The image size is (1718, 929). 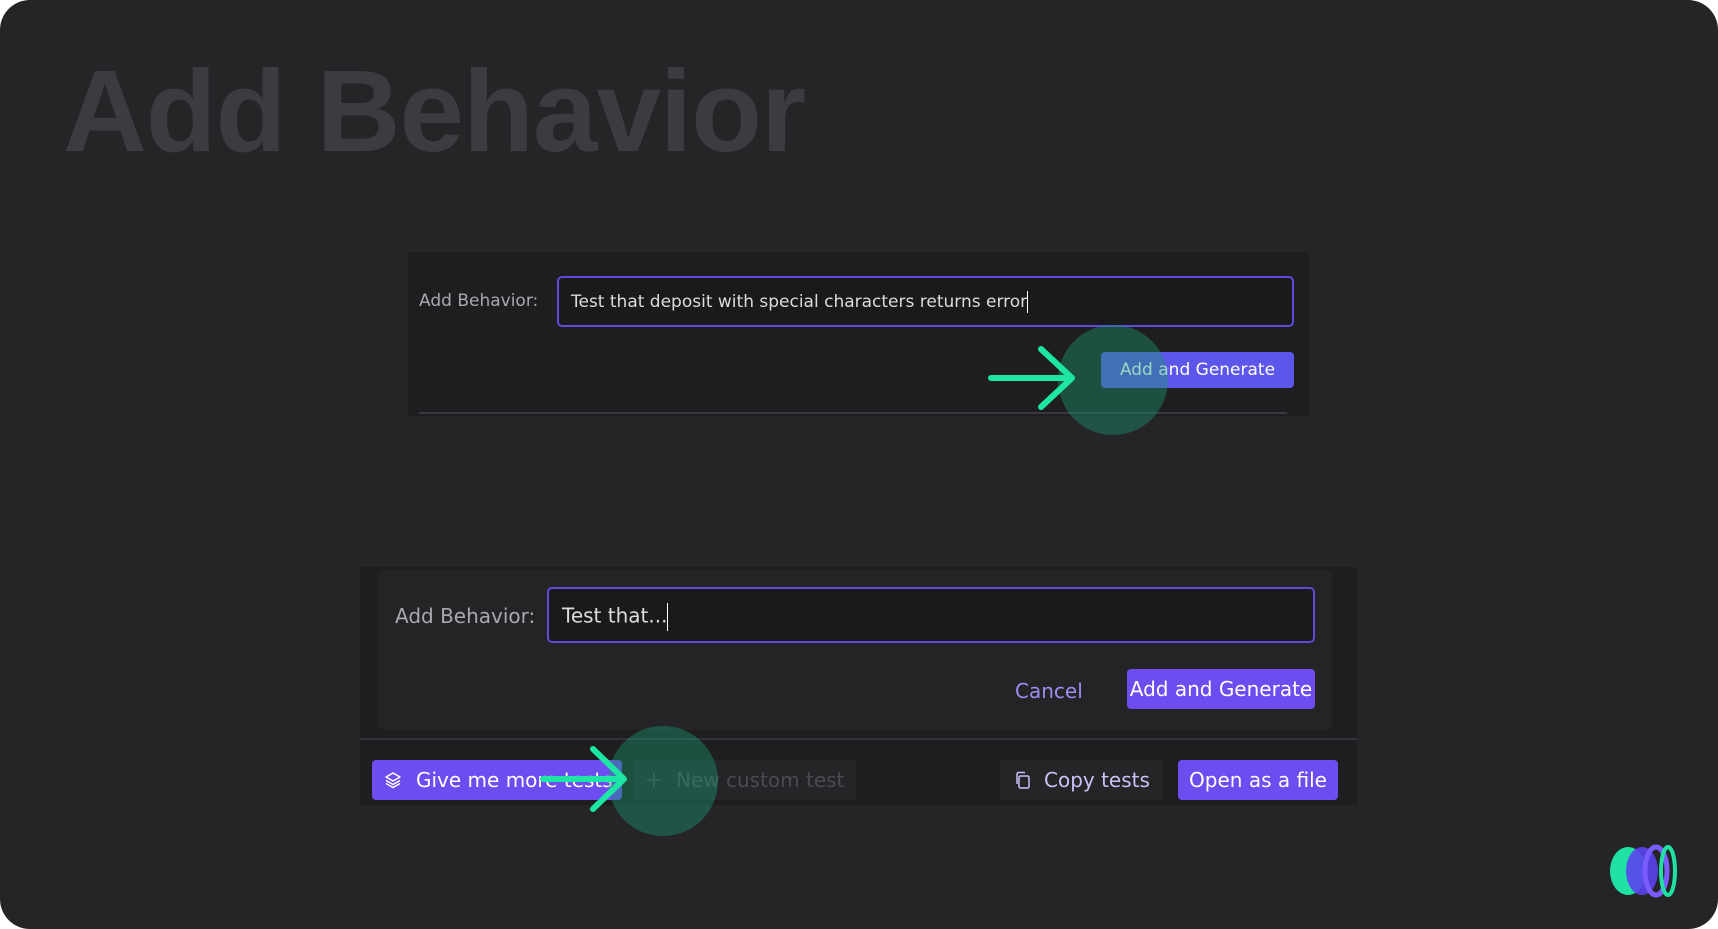 What do you see at coordinates (434, 111) in the screenshot?
I see `hero-title: Add Behavior` at bounding box center [434, 111].